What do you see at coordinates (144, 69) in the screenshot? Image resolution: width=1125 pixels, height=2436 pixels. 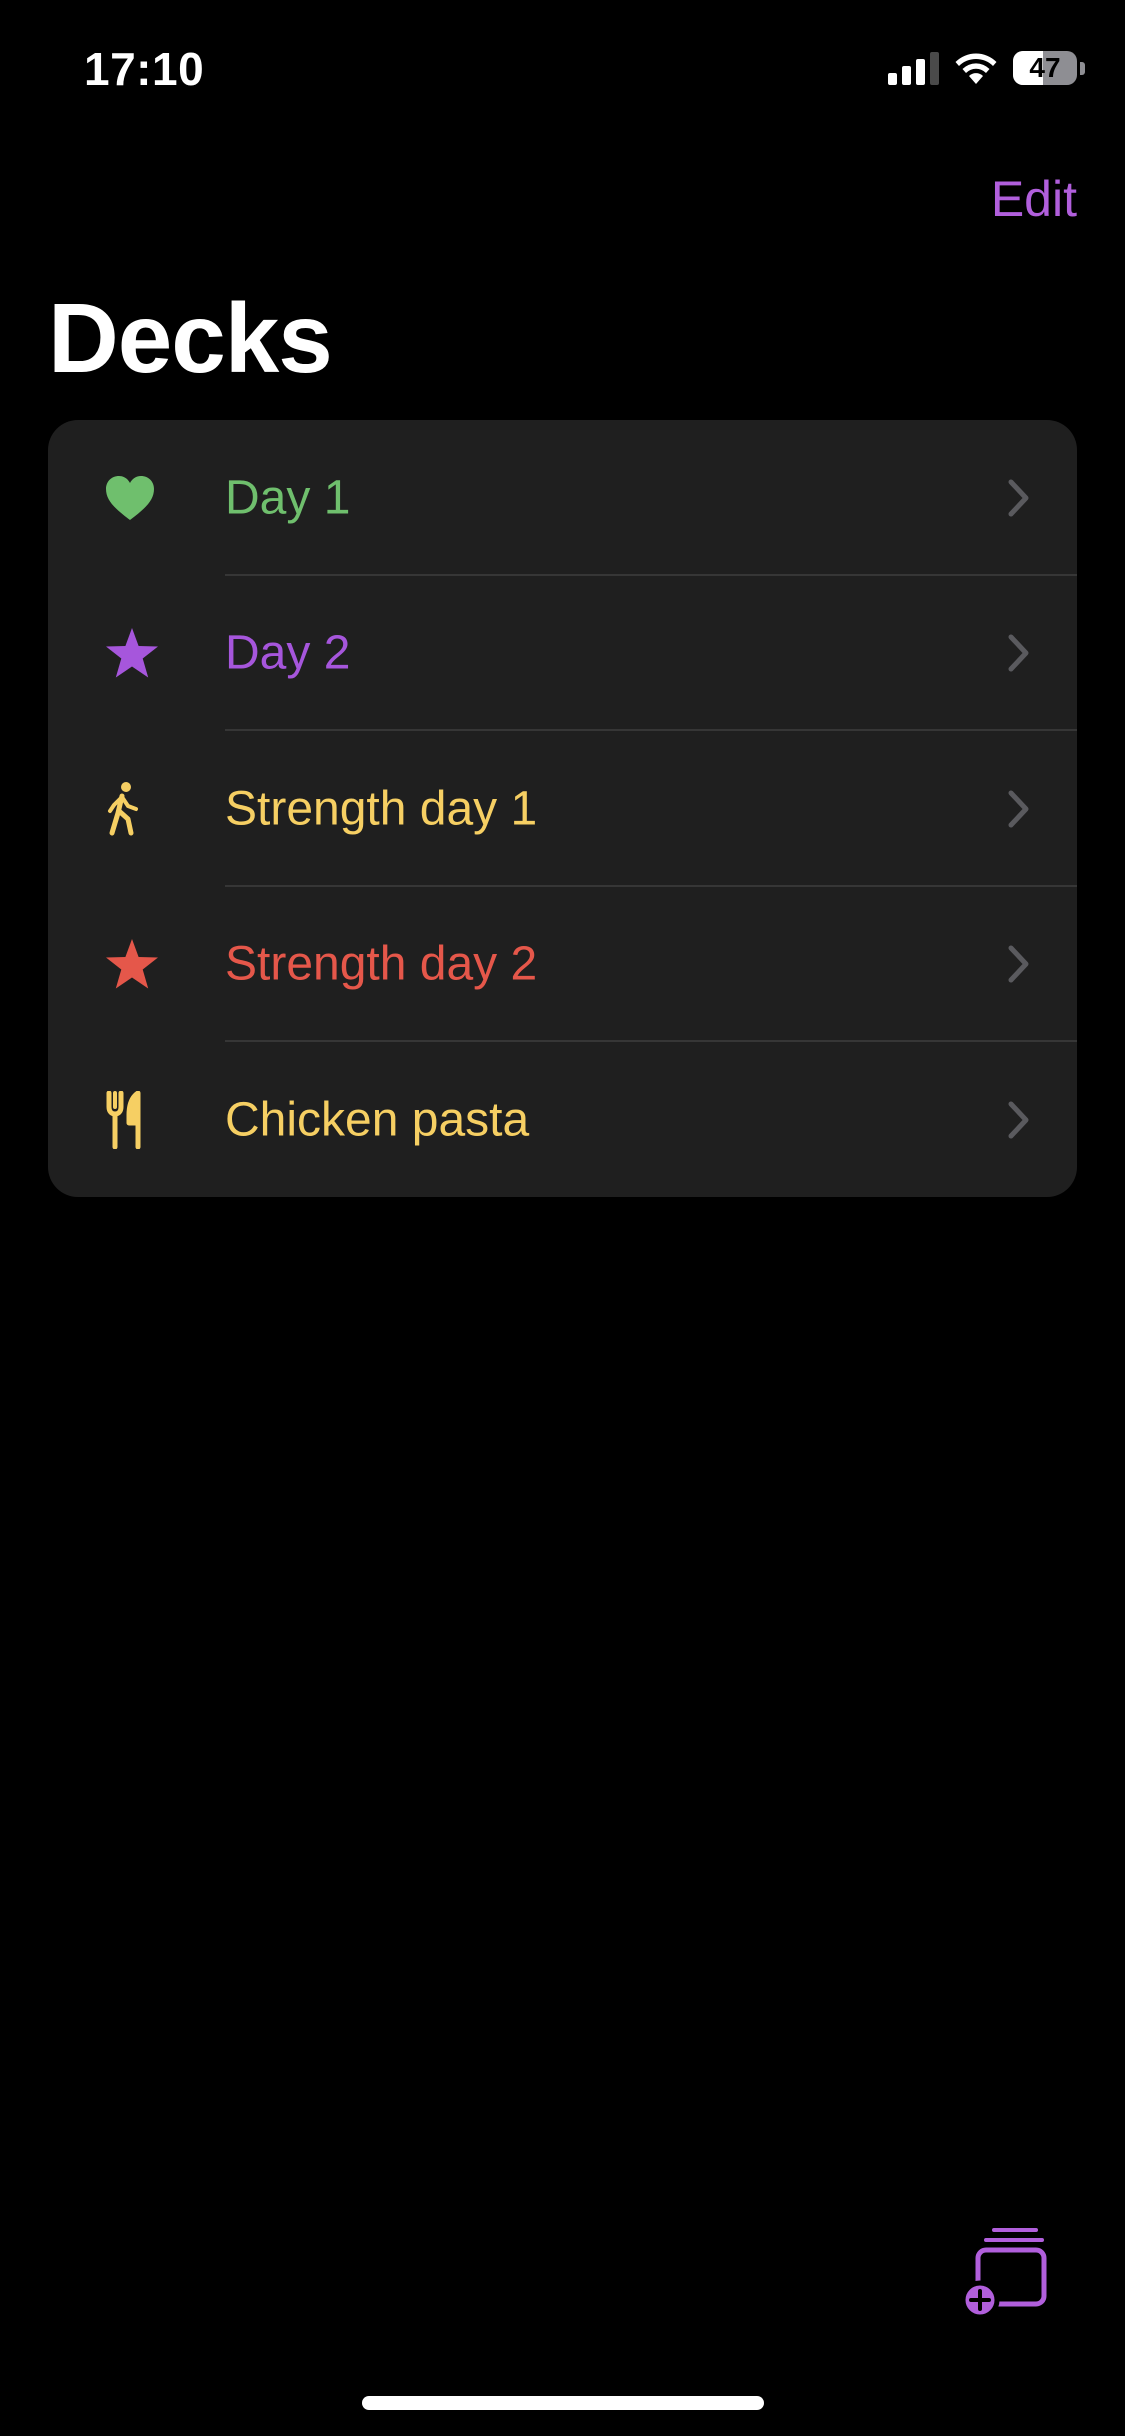 I see `status-time: 17:10` at bounding box center [144, 69].